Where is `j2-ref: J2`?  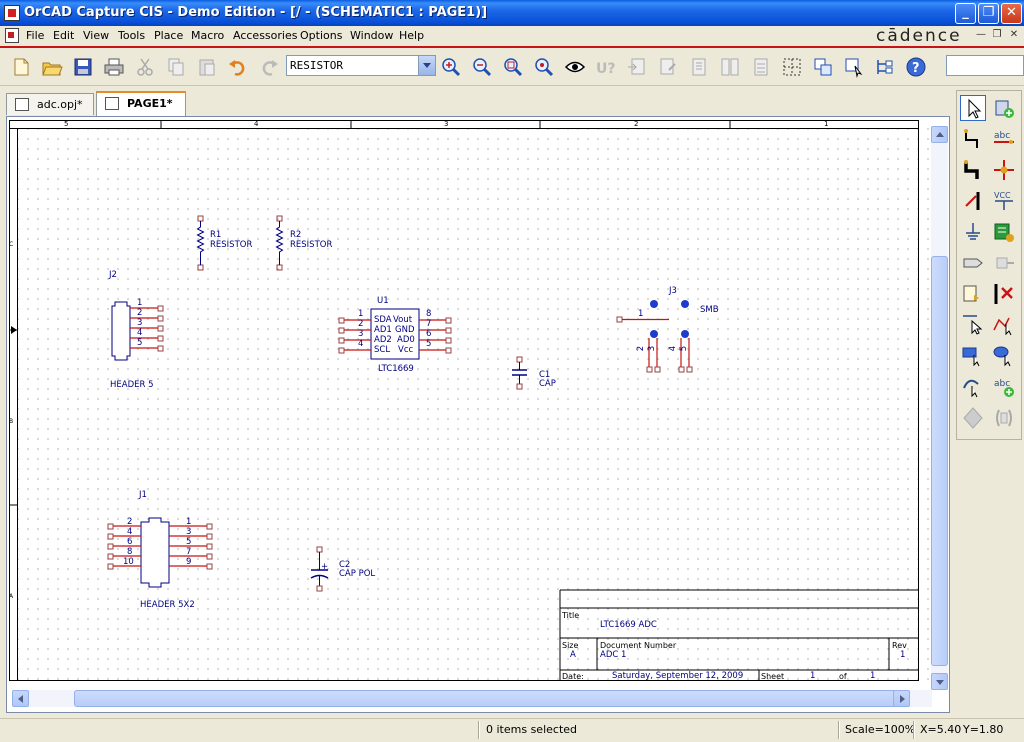 j2-ref: J2 is located at coordinates (113, 275).